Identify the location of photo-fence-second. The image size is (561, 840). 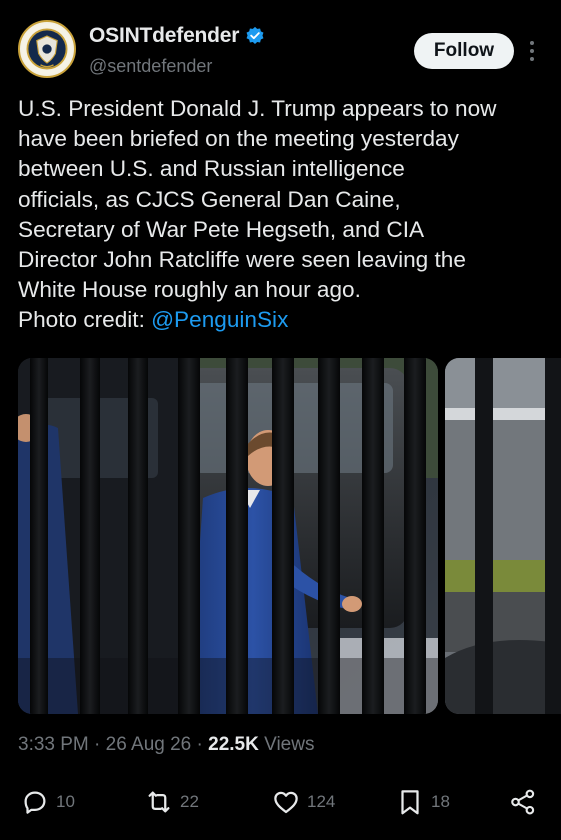
(503, 536).